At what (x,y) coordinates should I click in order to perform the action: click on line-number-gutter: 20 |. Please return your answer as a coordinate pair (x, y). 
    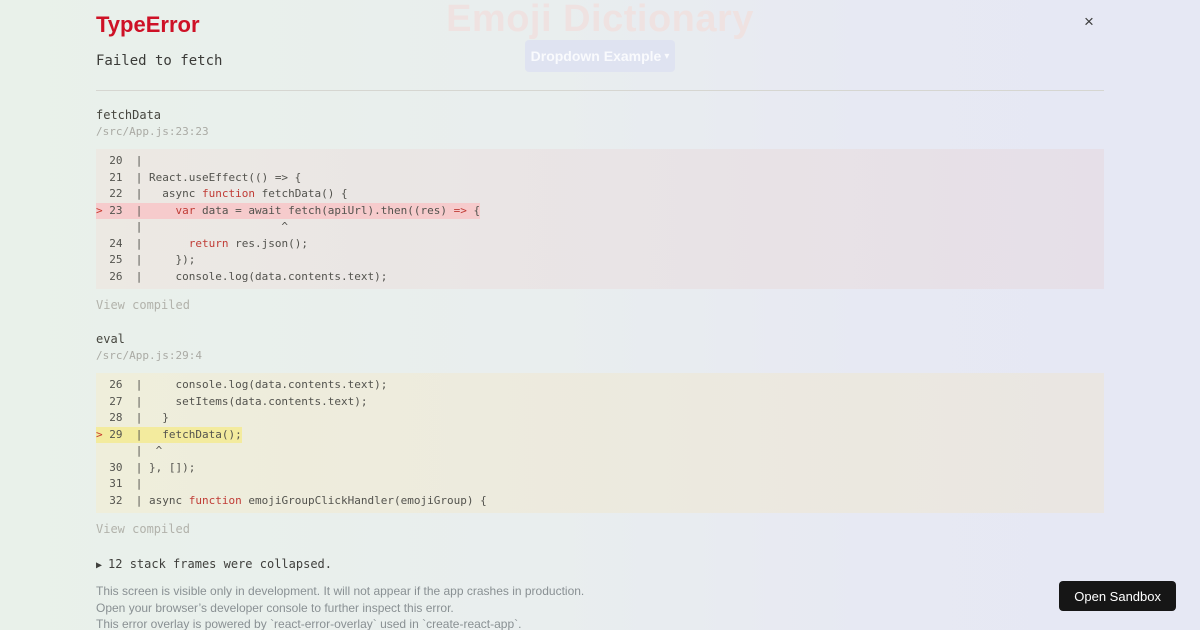
    Looking at the image, I should click on (125, 160).